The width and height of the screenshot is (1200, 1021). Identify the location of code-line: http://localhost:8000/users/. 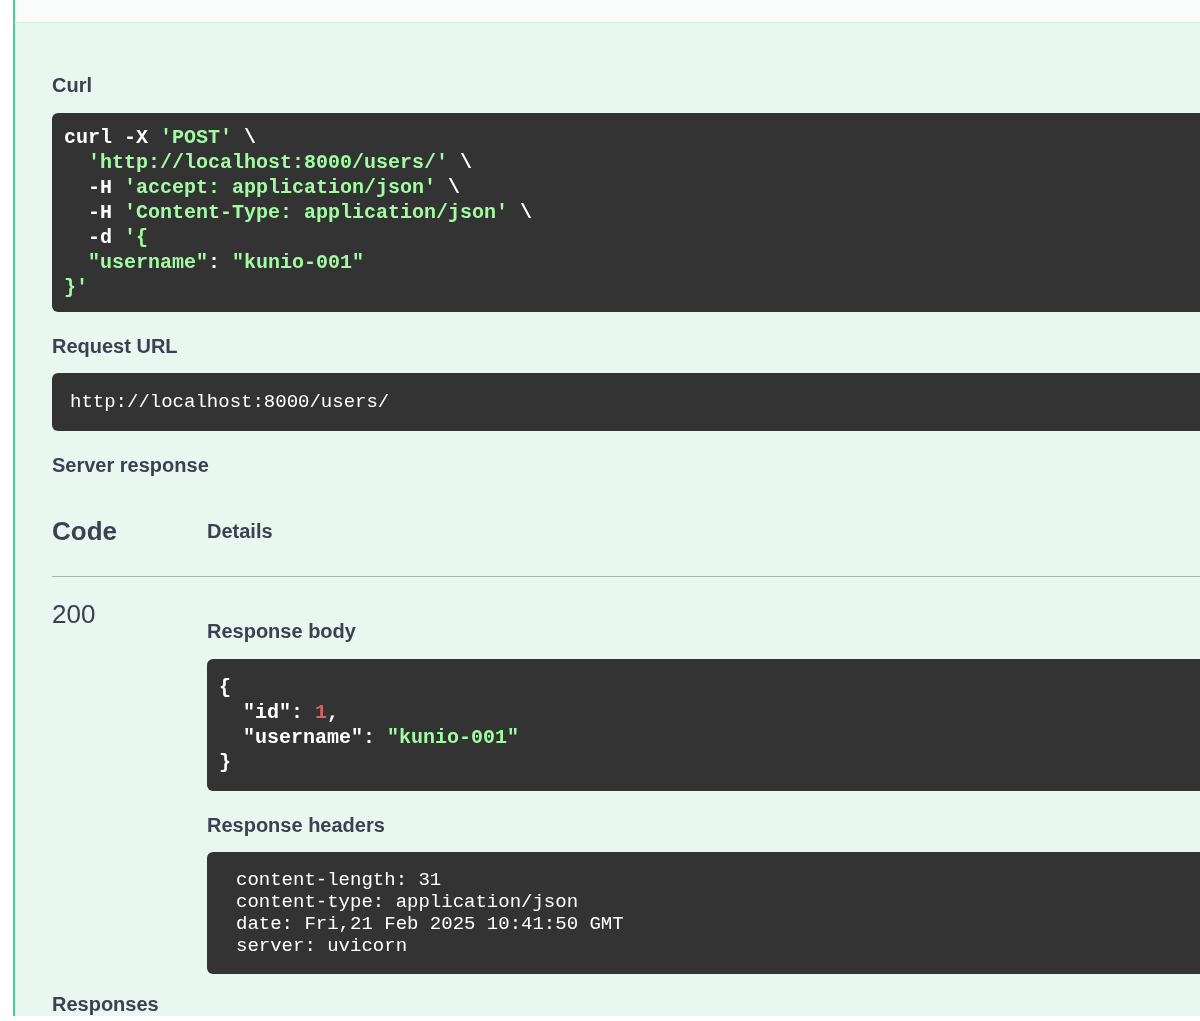
(230, 402).